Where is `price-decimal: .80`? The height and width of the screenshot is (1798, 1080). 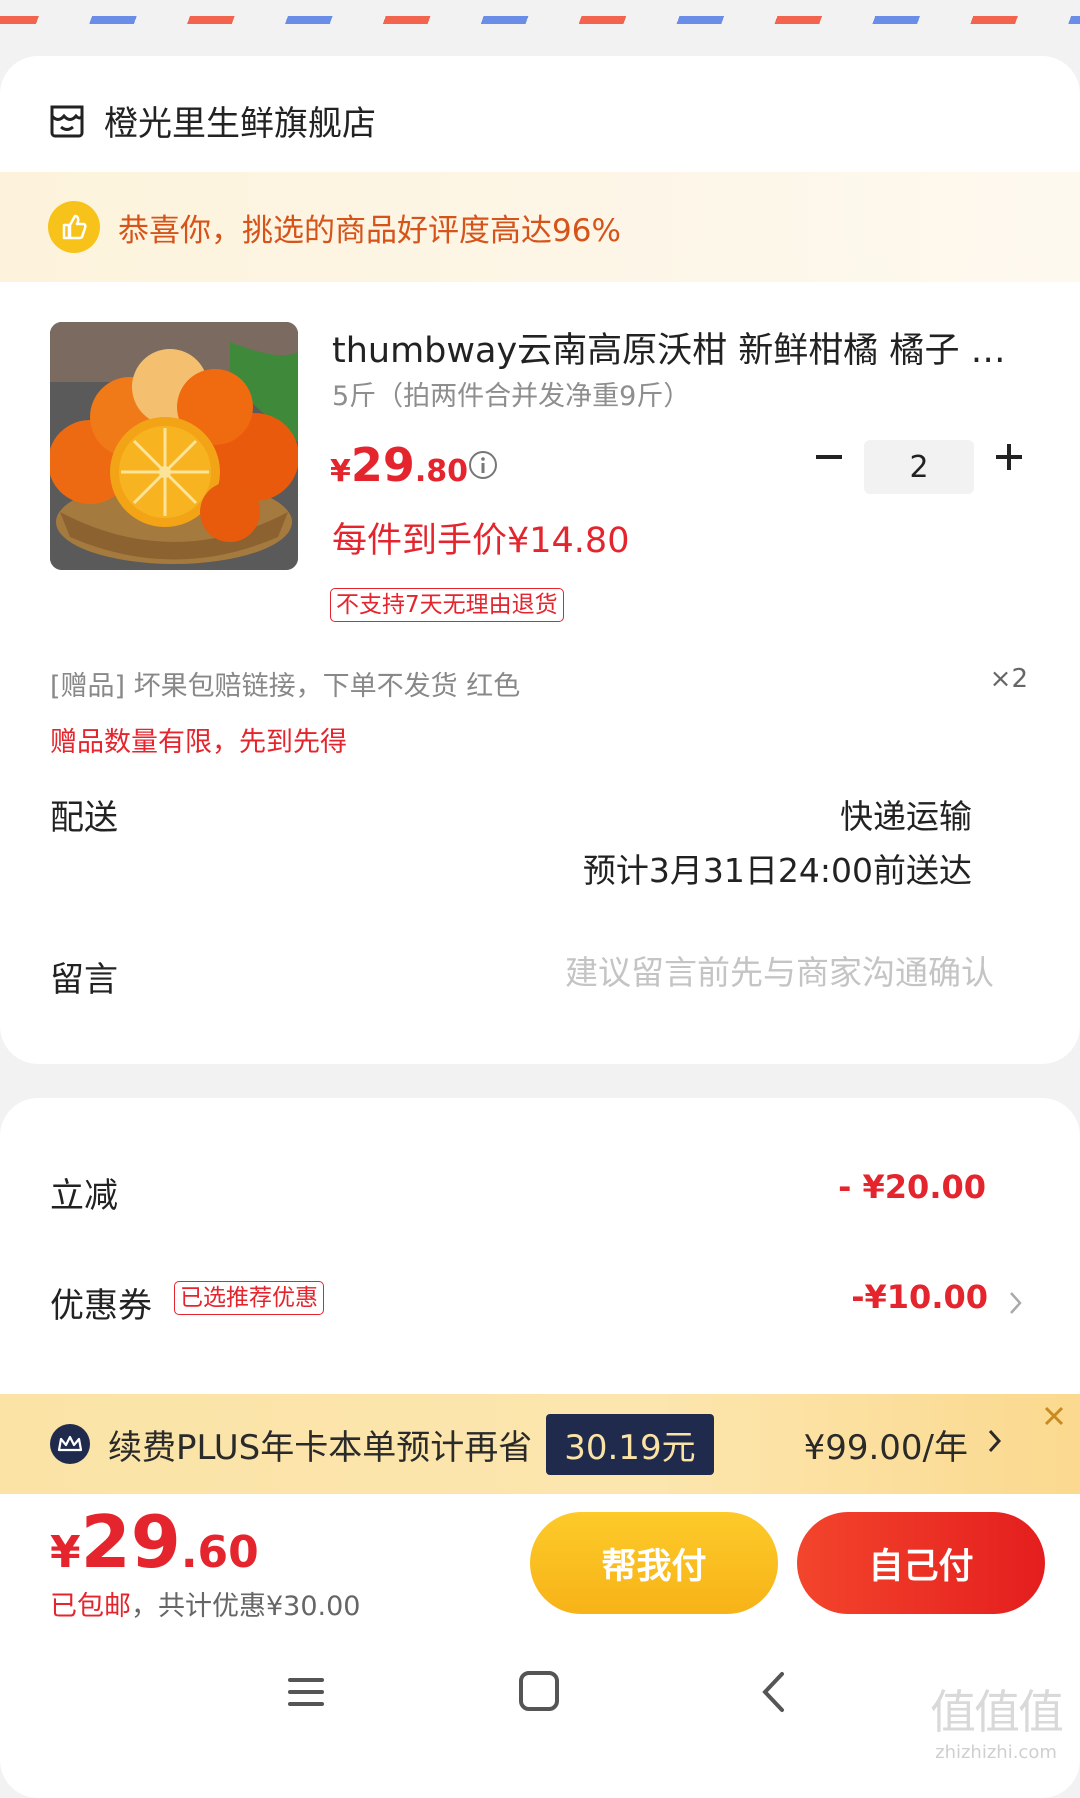 price-decimal: .80 is located at coordinates (441, 471).